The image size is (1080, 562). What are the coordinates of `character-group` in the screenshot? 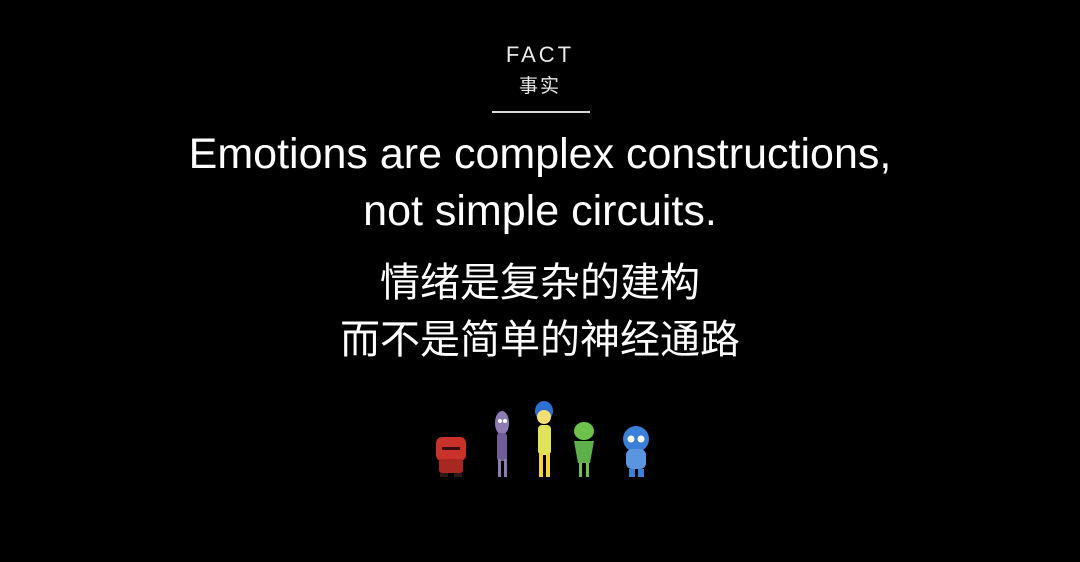 It's located at (545, 440).